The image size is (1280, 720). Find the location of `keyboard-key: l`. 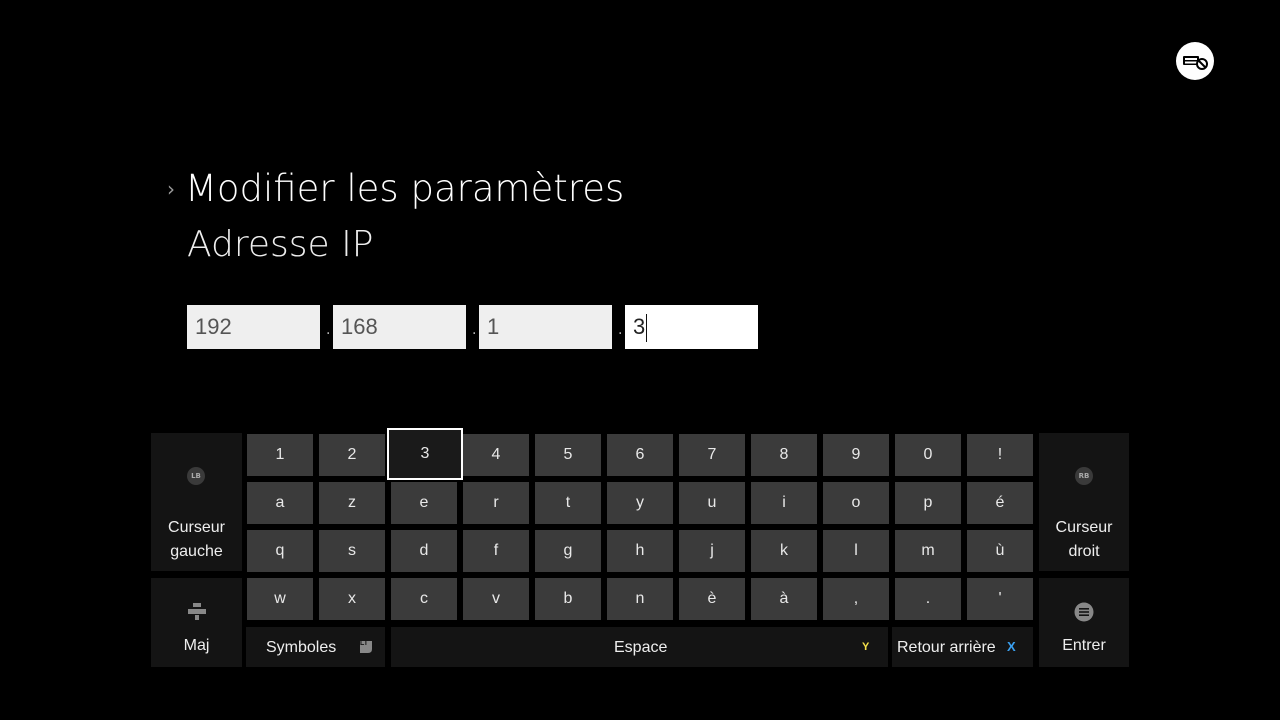

keyboard-key: l is located at coordinates (856, 551).